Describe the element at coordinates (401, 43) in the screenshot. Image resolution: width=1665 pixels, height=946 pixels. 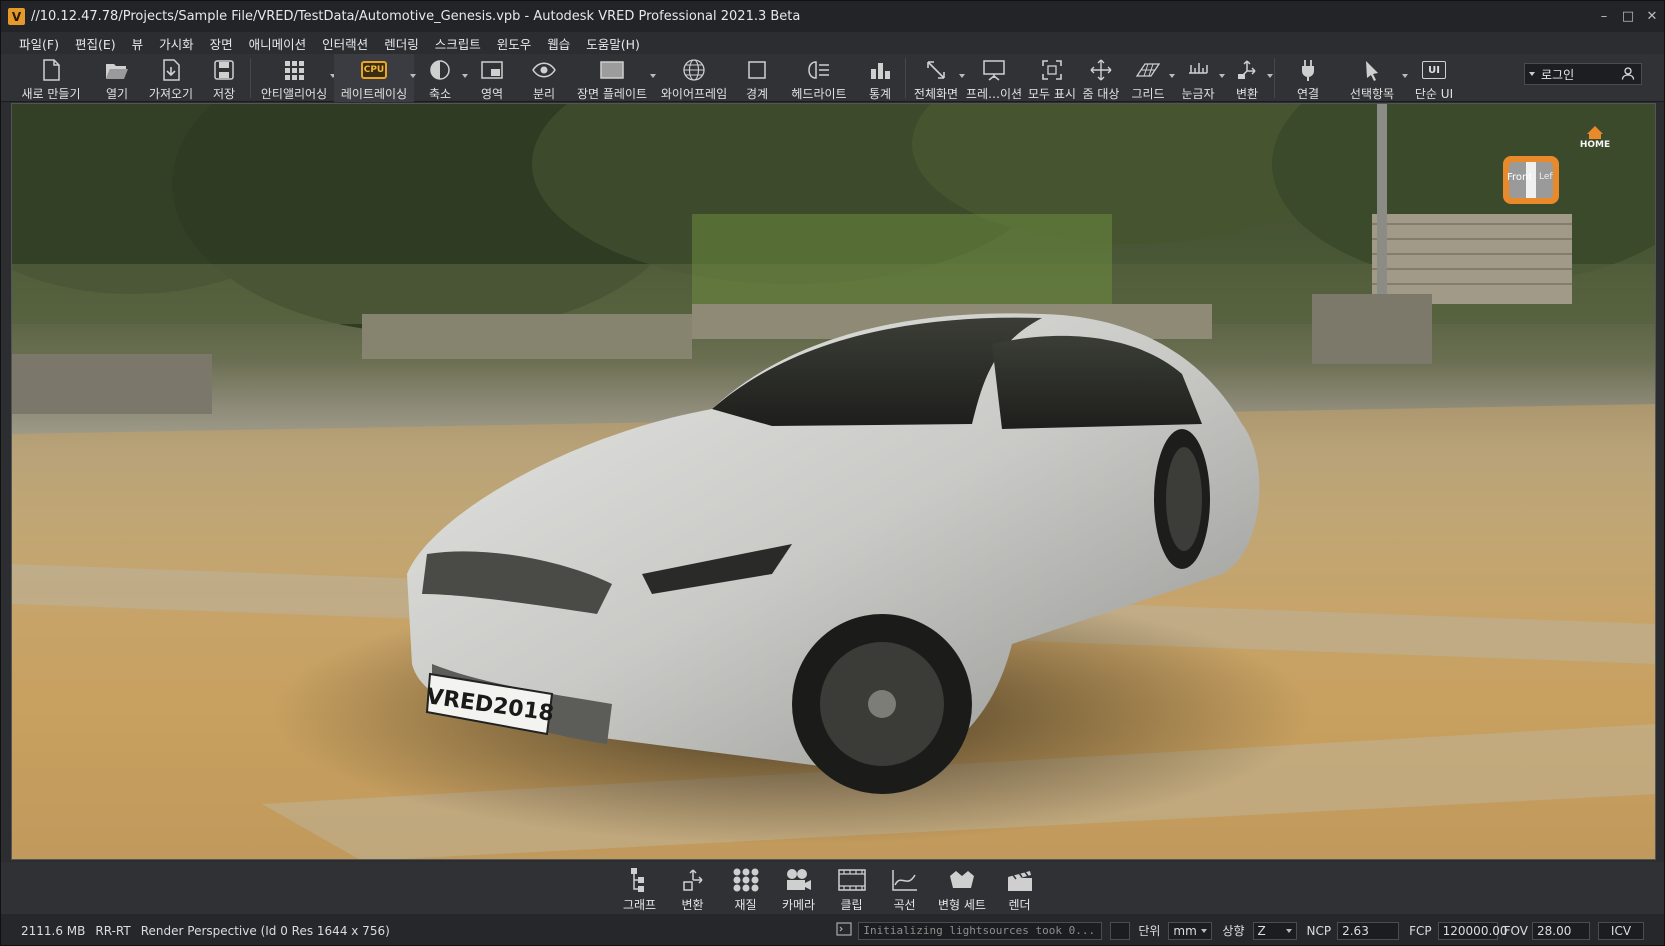
I see `menu-rendering: 렌더링` at that location.